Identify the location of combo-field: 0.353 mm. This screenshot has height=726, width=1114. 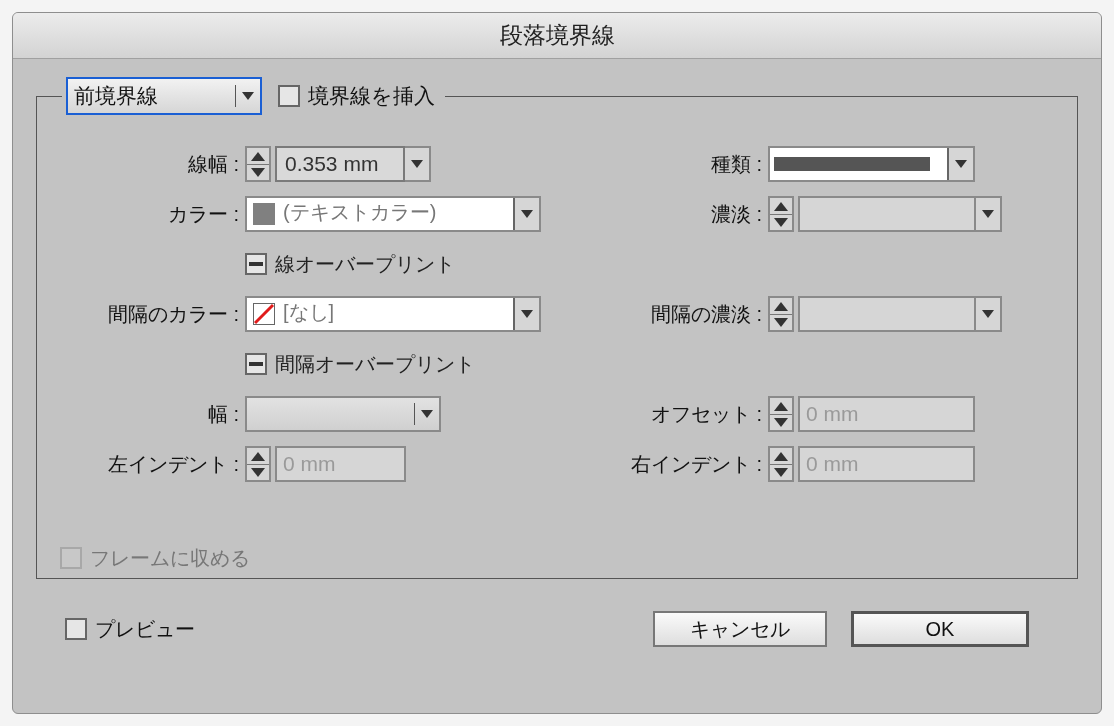
(340, 164).